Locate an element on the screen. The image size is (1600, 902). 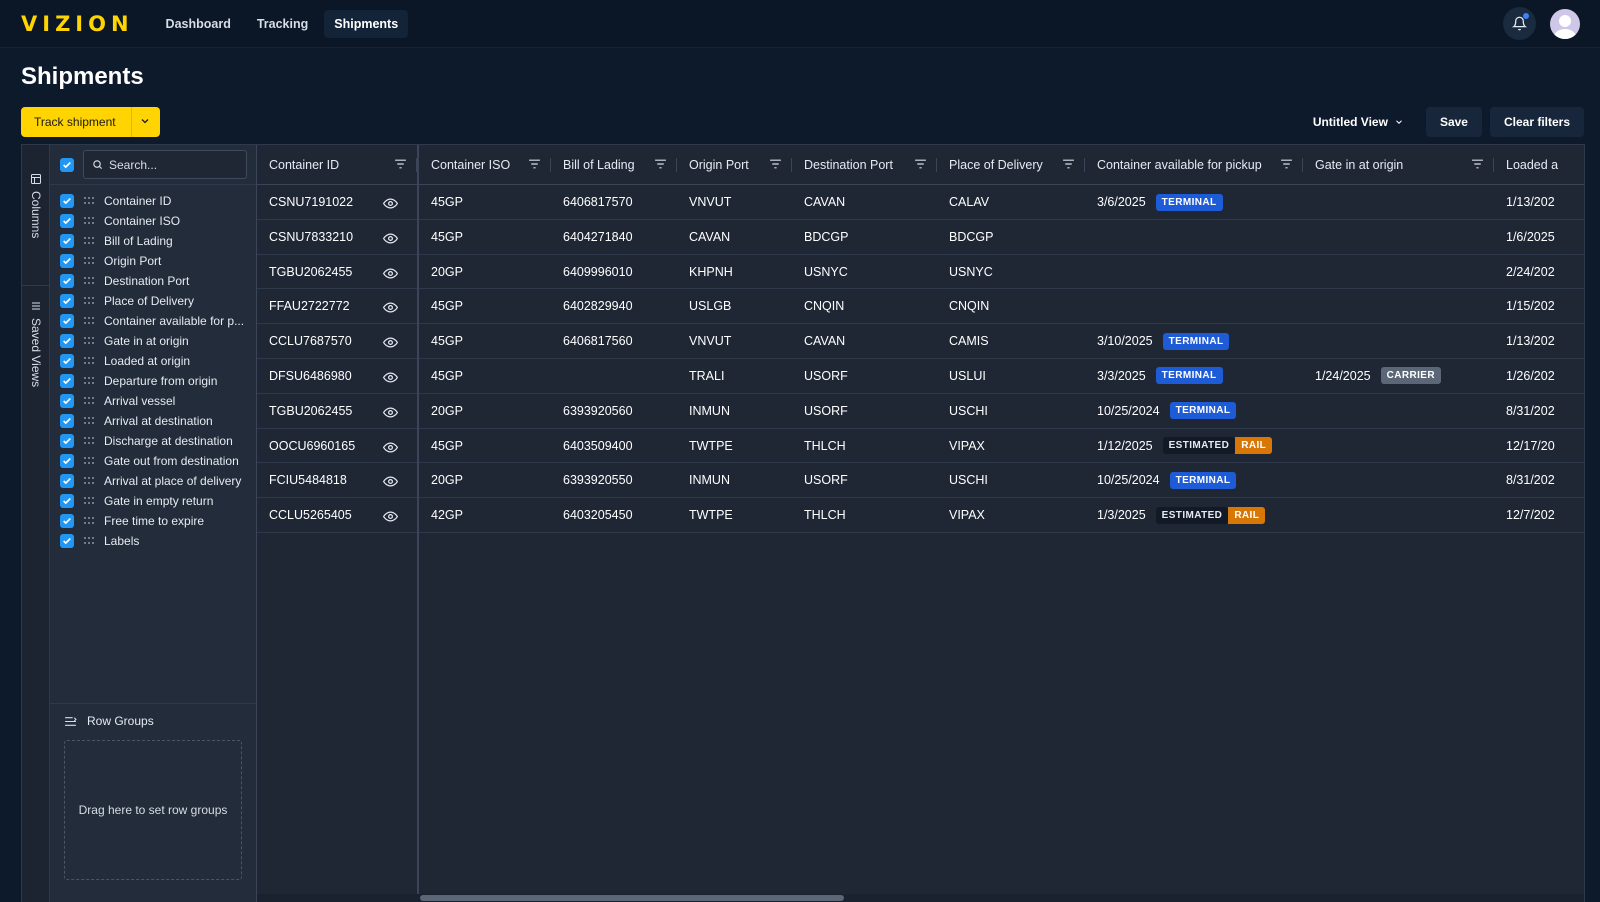
column-header-loaded-at-origin: Loaded a is located at coordinates (1539, 165).